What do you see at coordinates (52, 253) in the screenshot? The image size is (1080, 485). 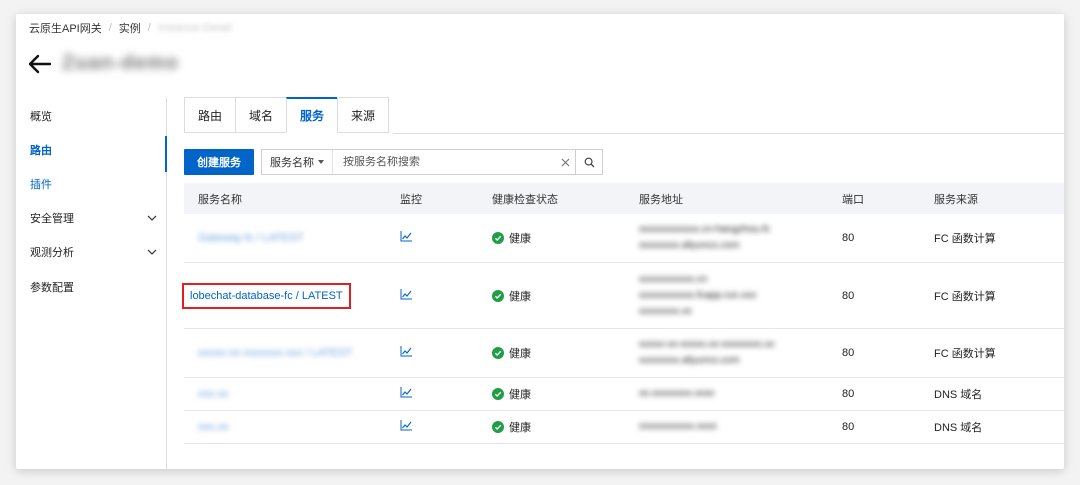 I see `sidebar-item-label: 观测分析` at bounding box center [52, 253].